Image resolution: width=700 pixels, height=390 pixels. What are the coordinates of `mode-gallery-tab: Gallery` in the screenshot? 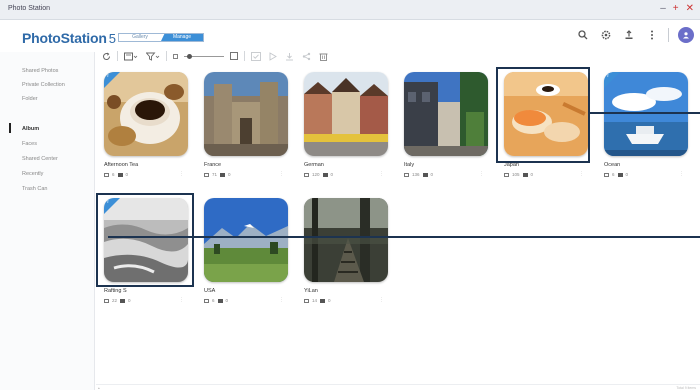 It's located at (140, 37).